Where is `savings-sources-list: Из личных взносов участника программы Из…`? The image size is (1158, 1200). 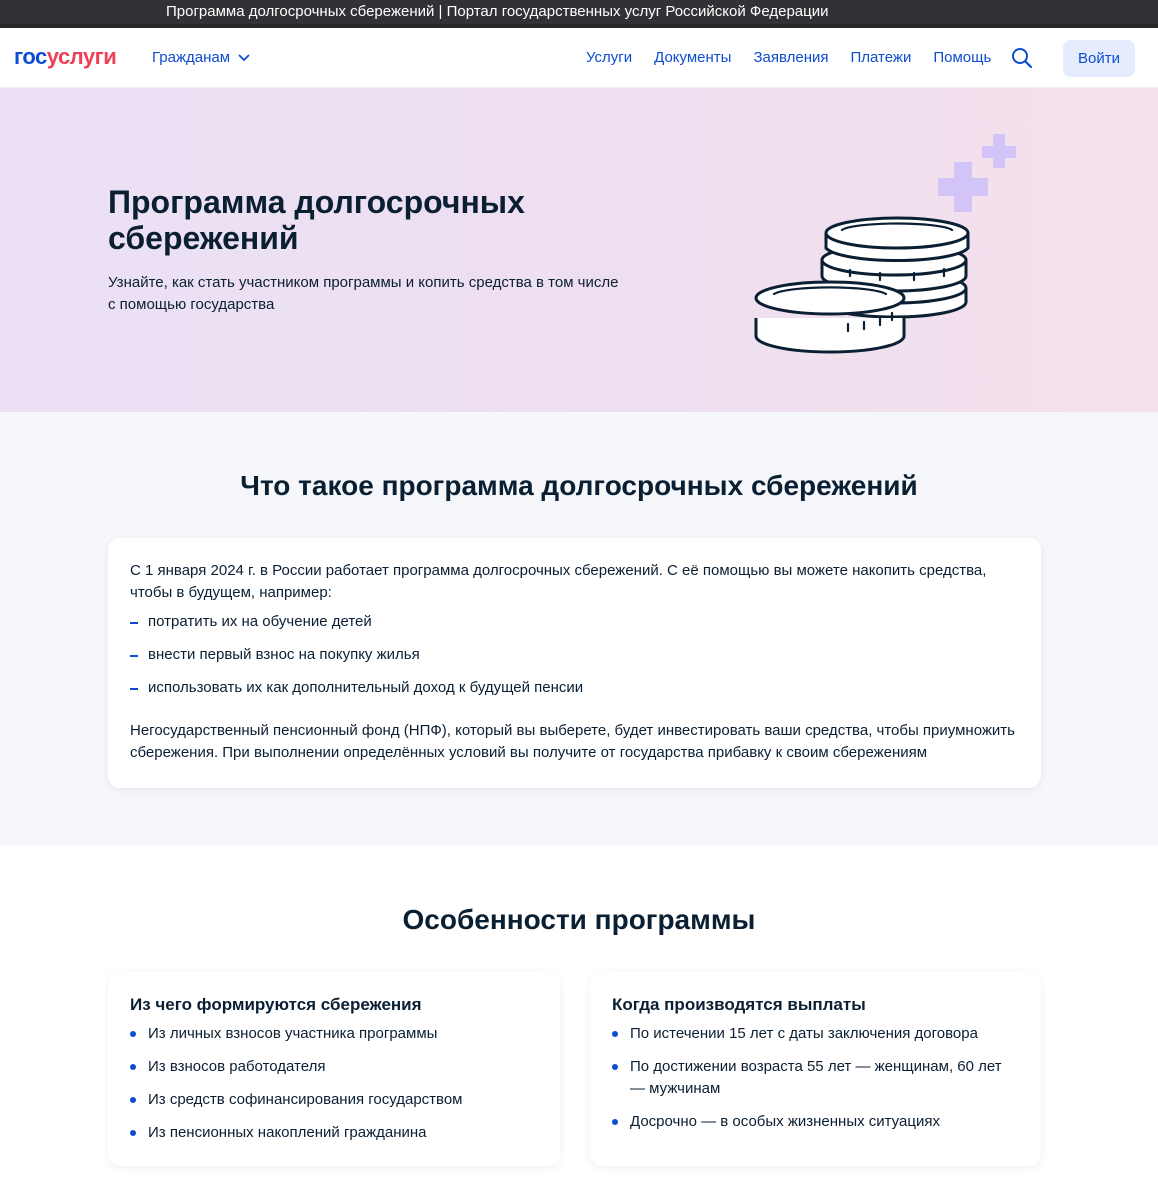 savings-sources-list: Из личных взносов участника программы Из… is located at coordinates (334, 1083).